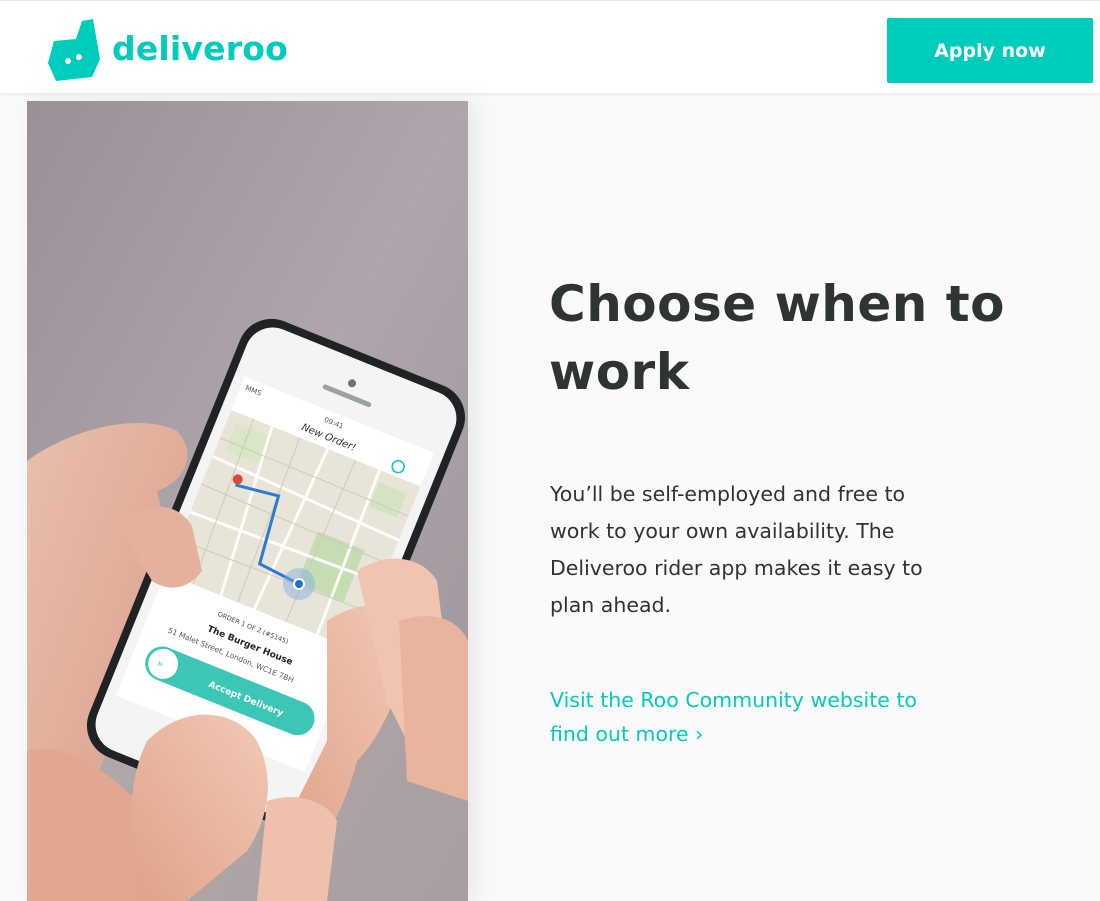  Describe the element at coordinates (990, 50) in the screenshot. I see `apply-now-button: Apply now` at that location.